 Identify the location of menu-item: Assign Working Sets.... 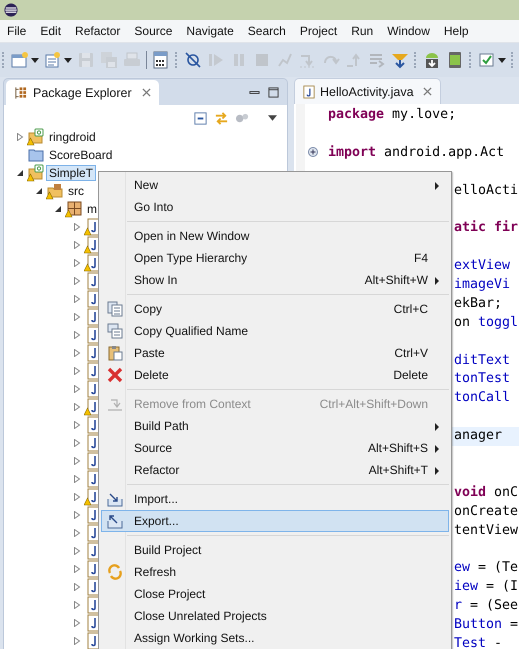
(275, 638).